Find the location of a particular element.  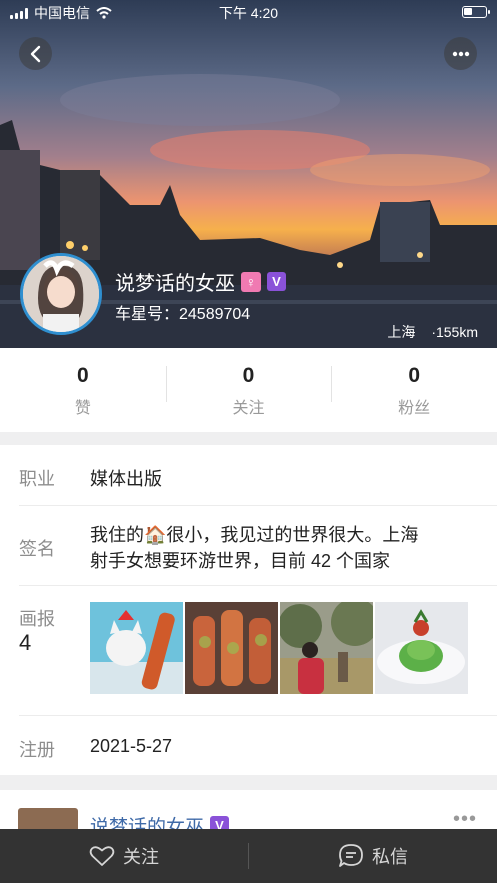

album-photo-park is located at coordinates (326, 648).